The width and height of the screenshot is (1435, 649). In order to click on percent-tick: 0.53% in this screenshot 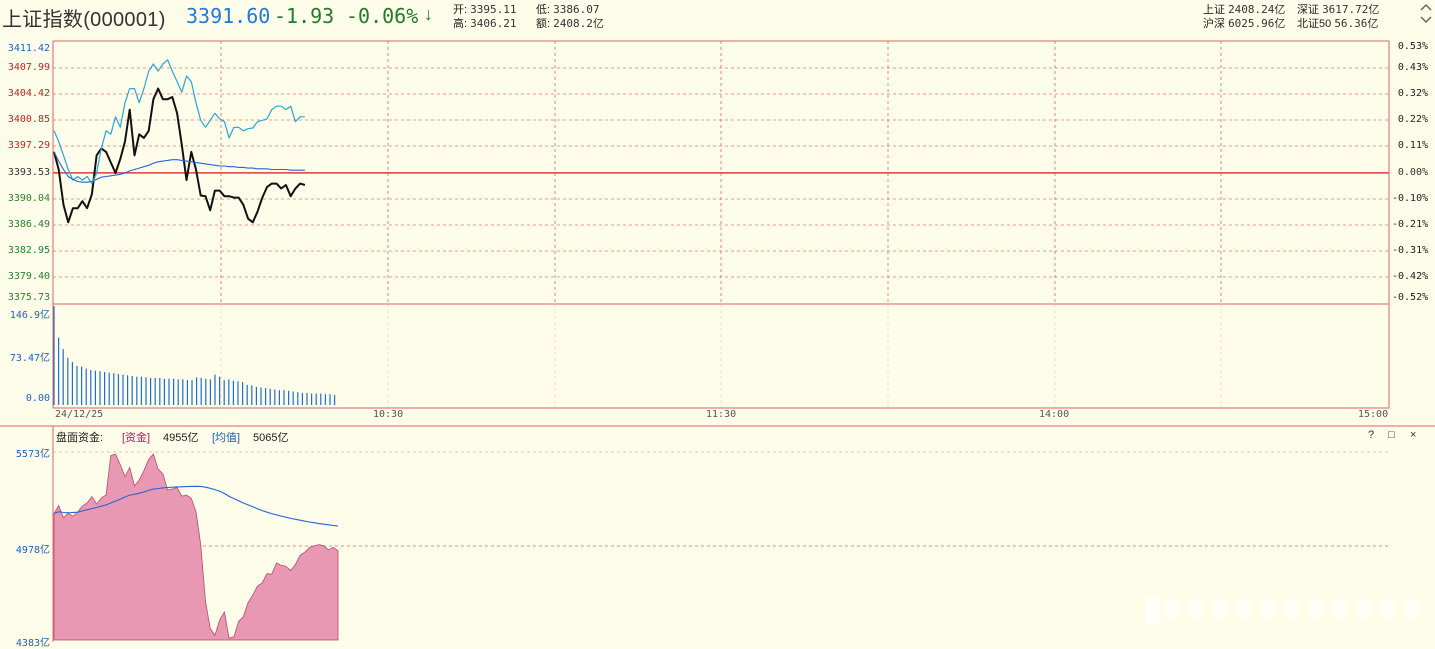, I will do `click(1412, 46)`.